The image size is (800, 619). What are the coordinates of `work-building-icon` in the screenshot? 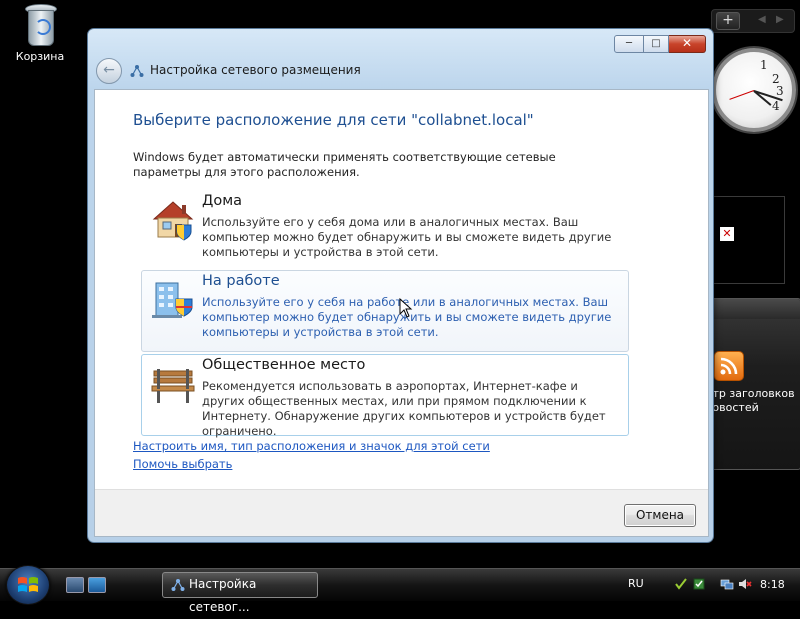 It's located at (172, 300).